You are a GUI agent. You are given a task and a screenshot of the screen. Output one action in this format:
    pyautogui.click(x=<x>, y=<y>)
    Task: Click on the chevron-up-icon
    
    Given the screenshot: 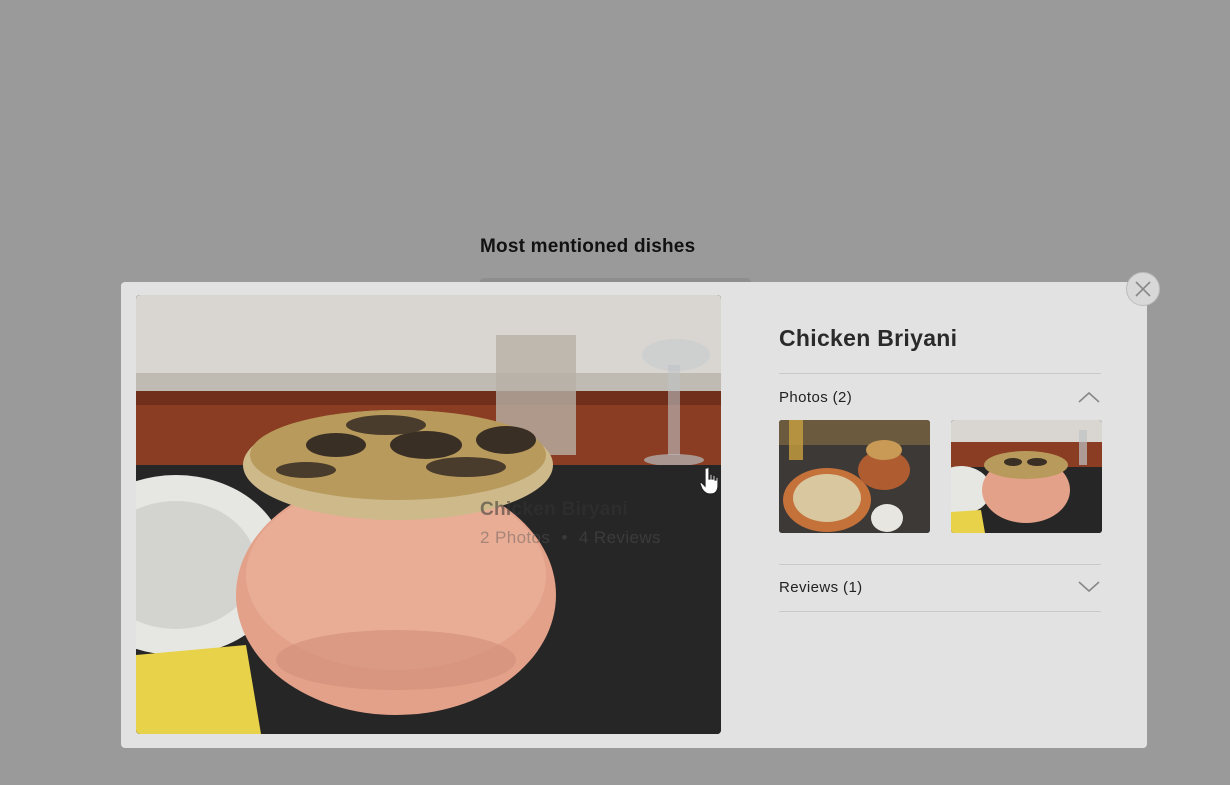 What is the action you would take?
    pyautogui.click(x=1089, y=397)
    